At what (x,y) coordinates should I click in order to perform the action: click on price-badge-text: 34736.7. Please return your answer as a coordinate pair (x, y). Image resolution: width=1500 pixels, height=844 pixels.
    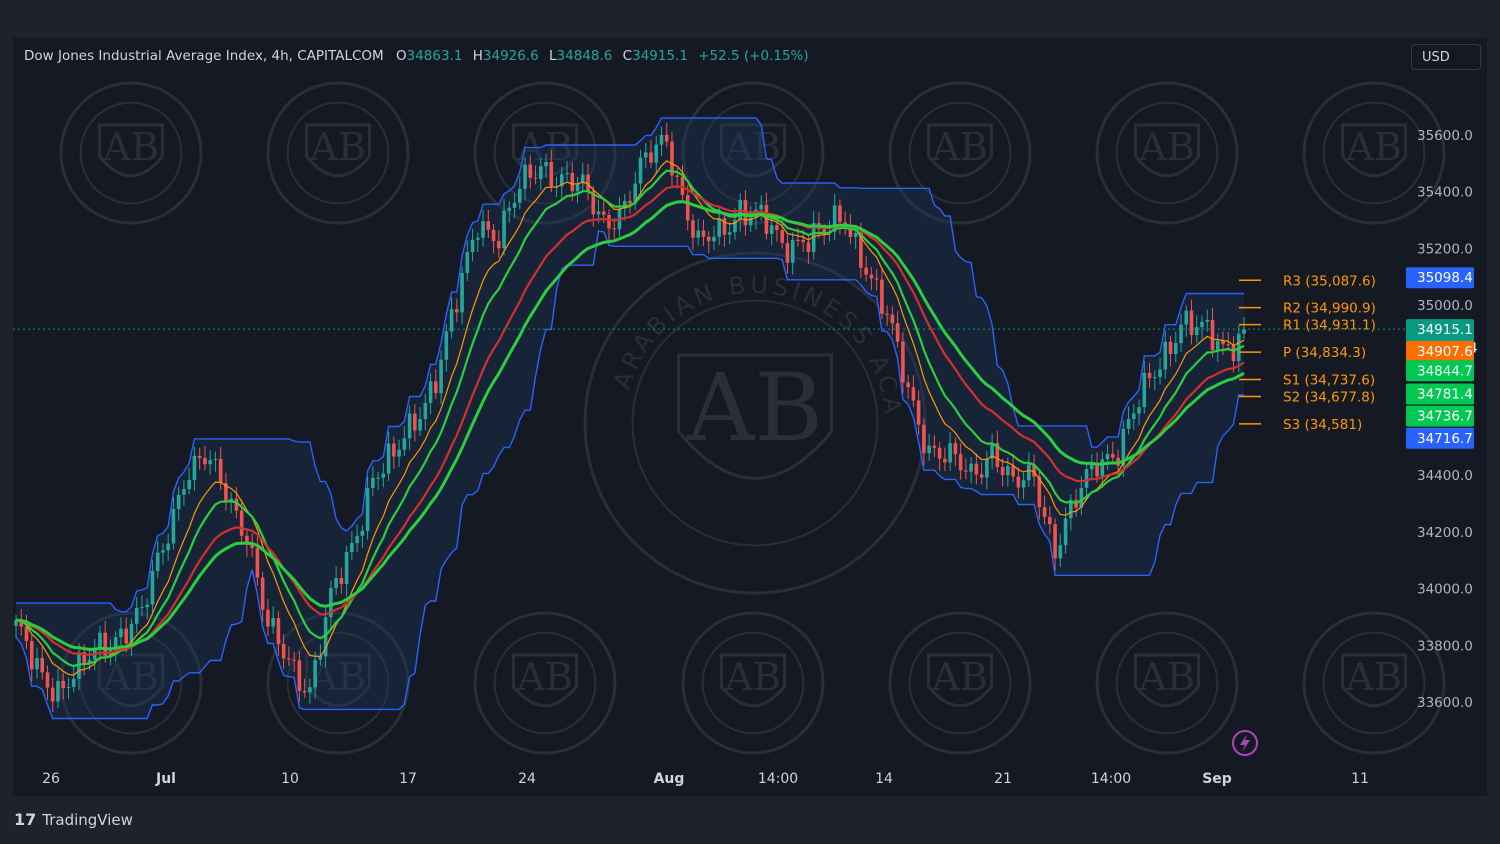
    Looking at the image, I should click on (1445, 417).